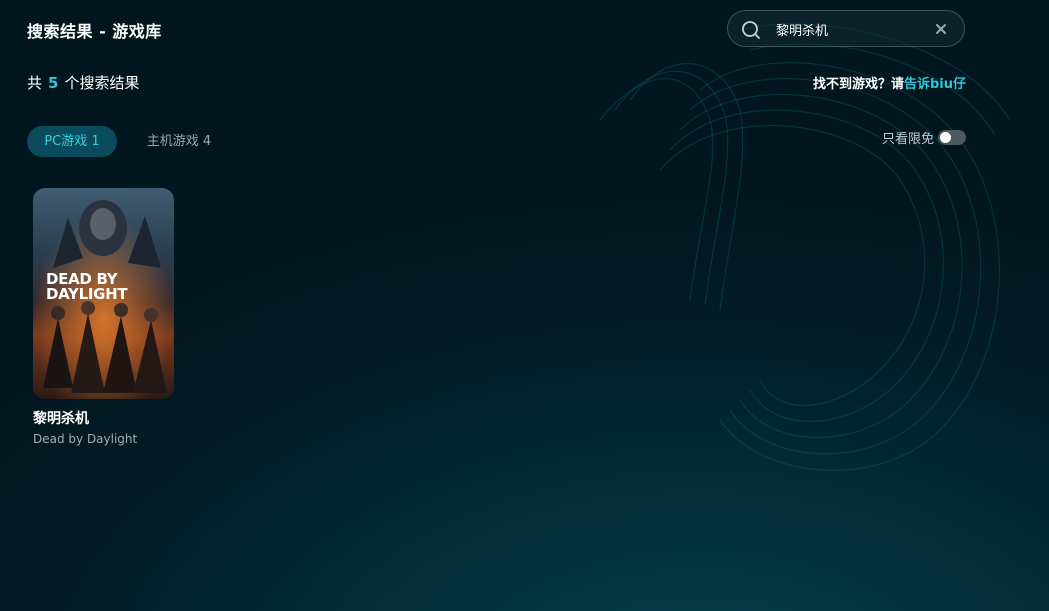 The width and height of the screenshot is (1049, 611). What do you see at coordinates (61, 419) in the screenshot?
I see `game-title: 黎明杀机` at bounding box center [61, 419].